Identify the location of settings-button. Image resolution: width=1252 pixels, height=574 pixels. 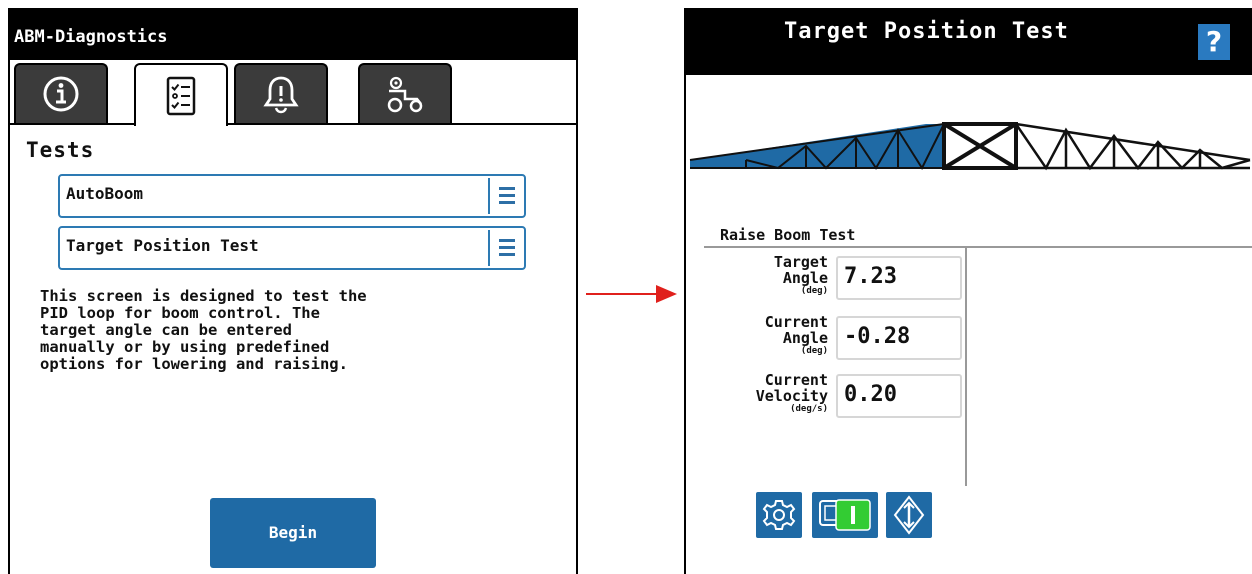
(779, 515).